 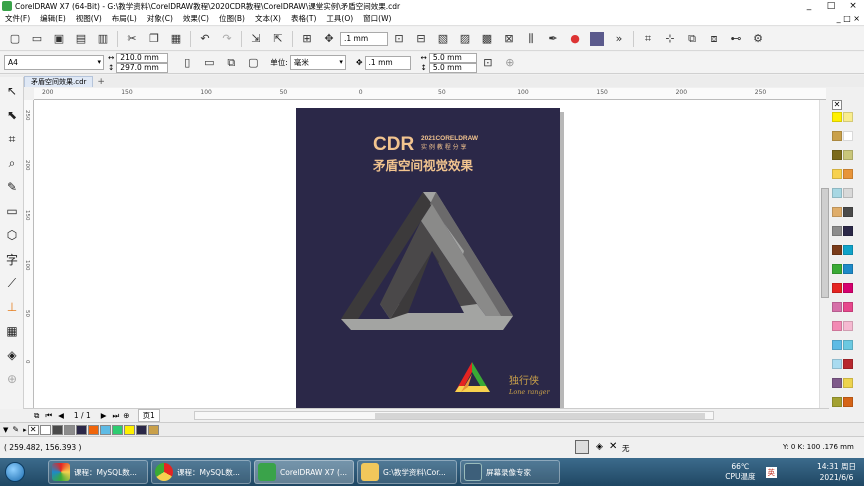 What do you see at coordinates (12, 307) in the screenshot?
I see `connector-tool-icon: ⊥` at bounding box center [12, 307].